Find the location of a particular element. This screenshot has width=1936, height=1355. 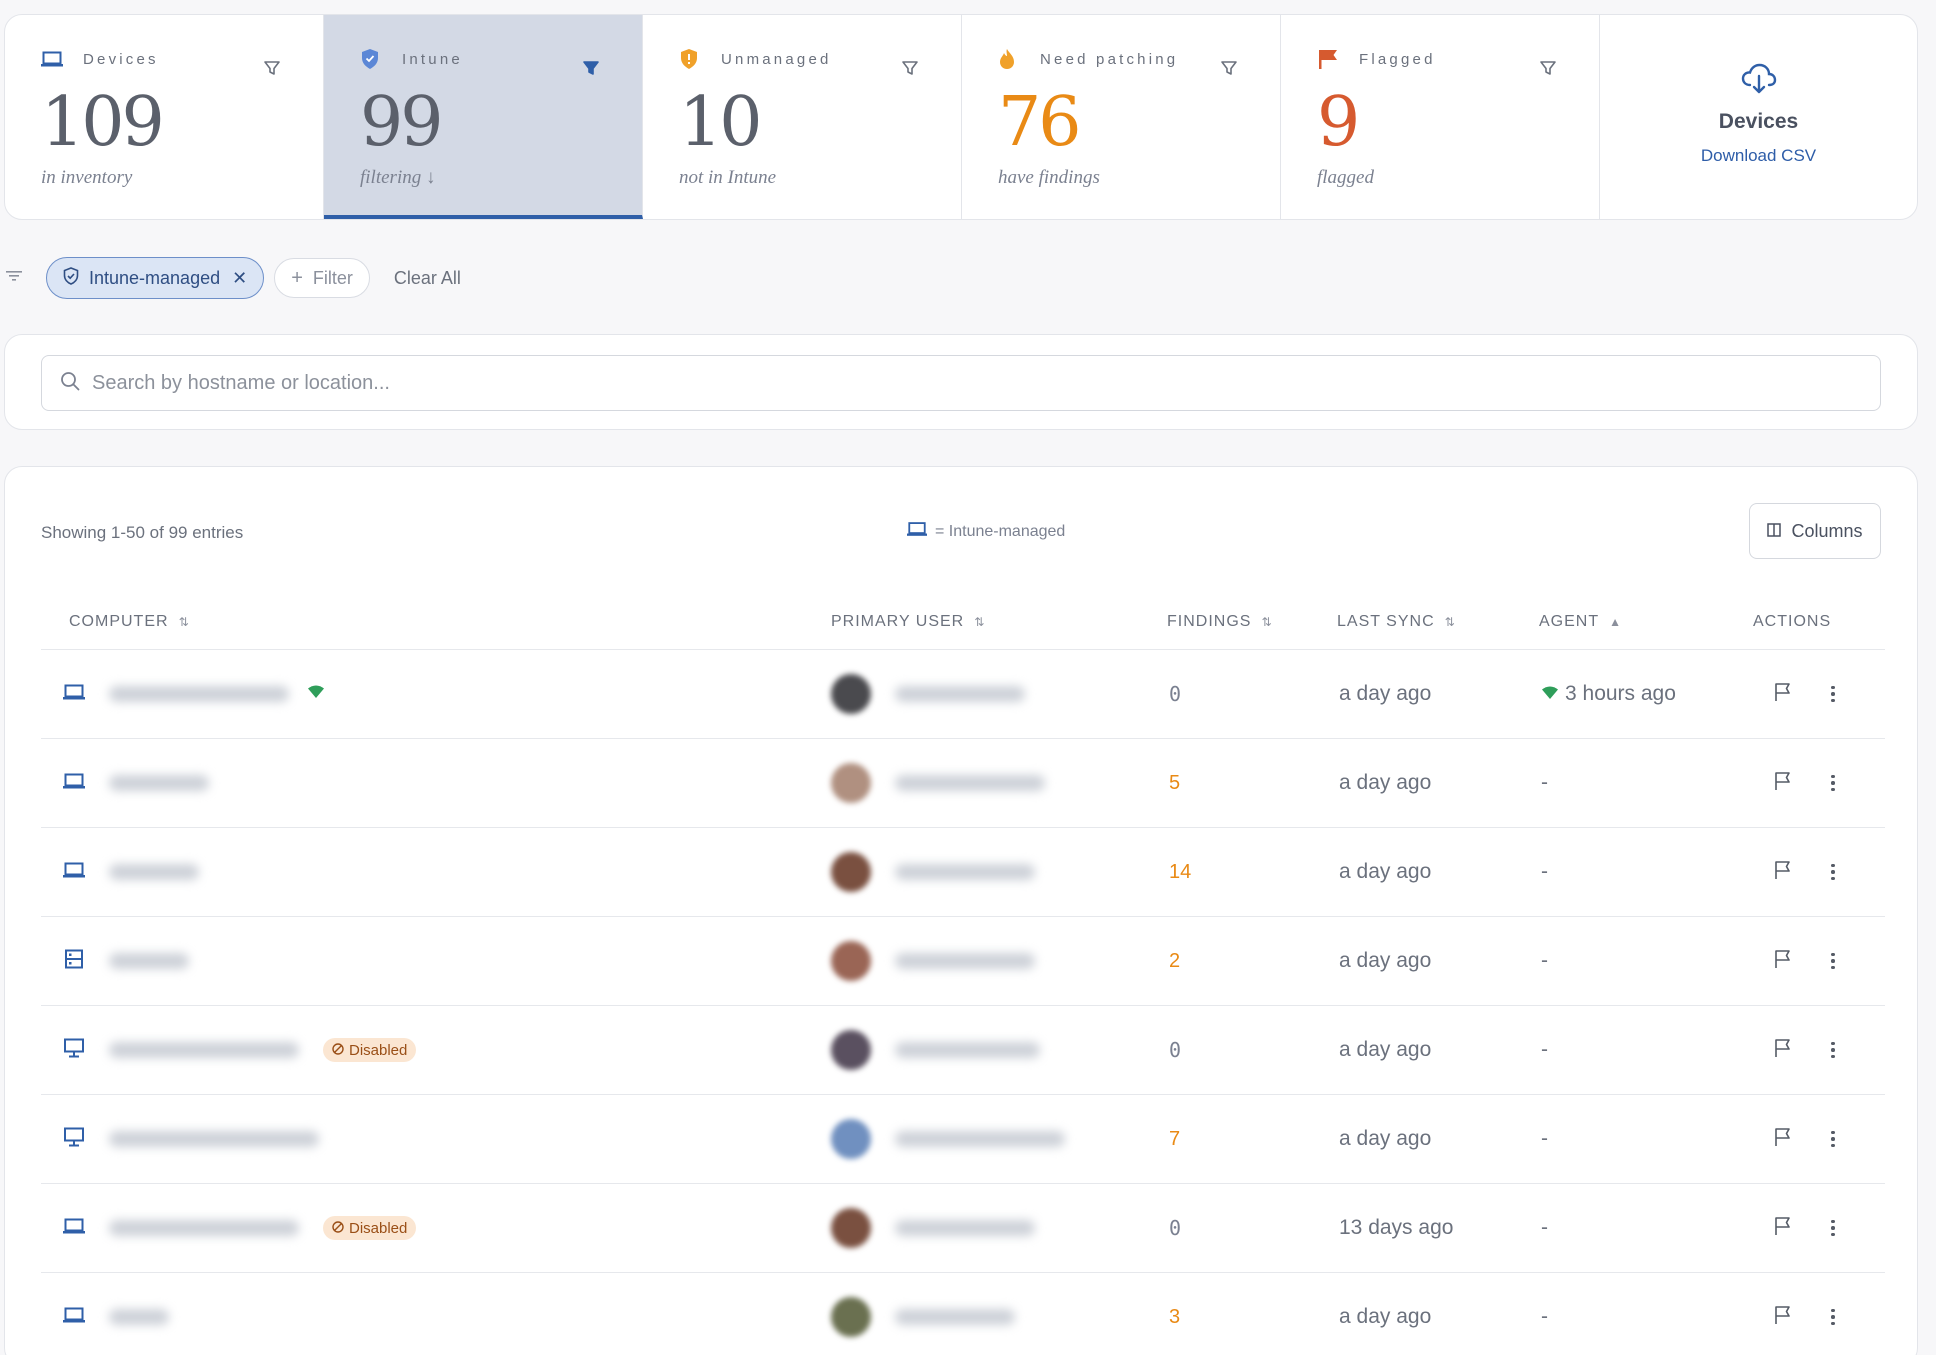

download-csv-link: Download CSV is located at coordinates (1758, 156).